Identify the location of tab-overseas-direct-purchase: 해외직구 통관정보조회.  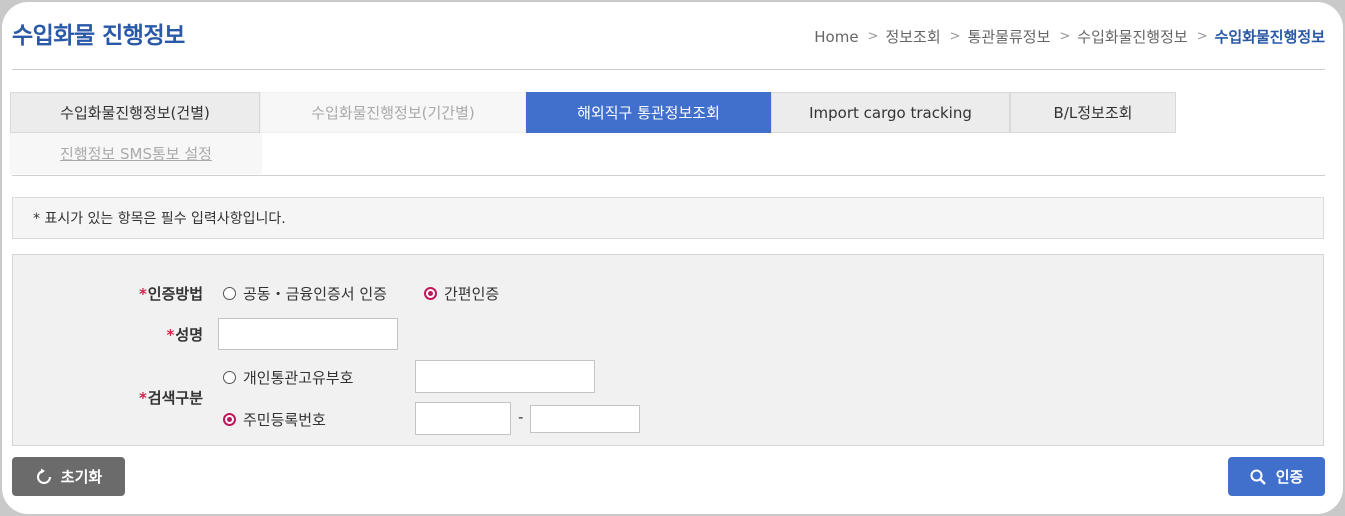
(648, 112).